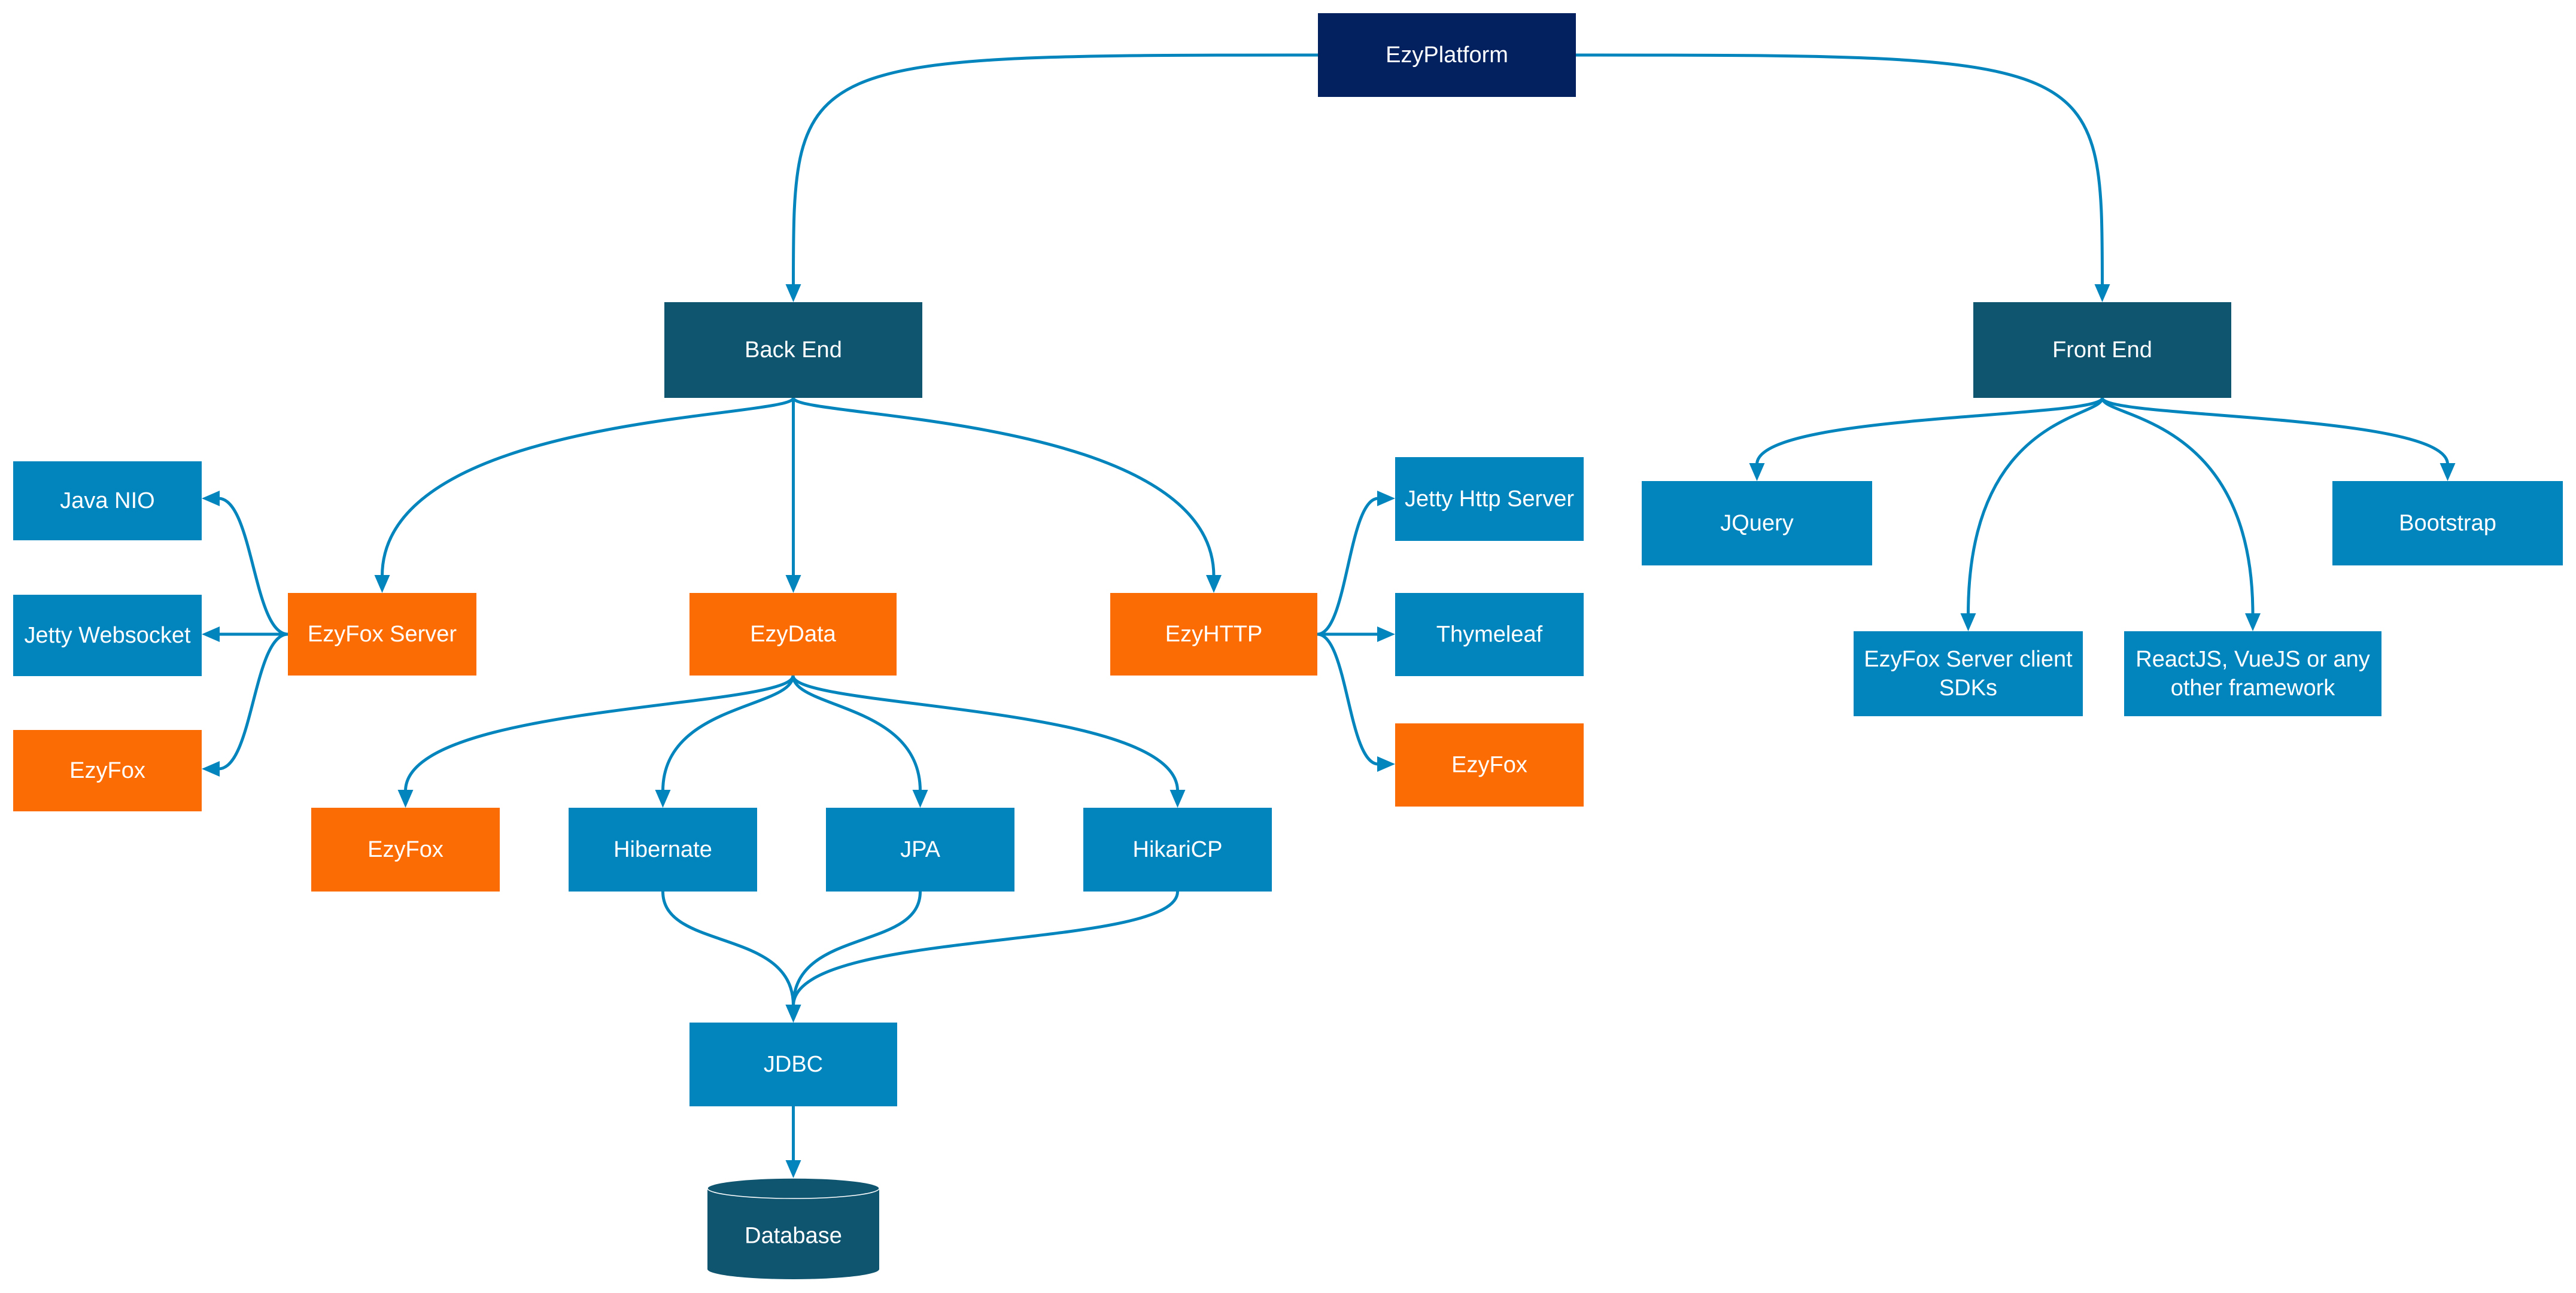 The width and height of the screenshot is (2576, 1293). I want to click on node-bootstrap: Bootstrap, so click(2447, 523).